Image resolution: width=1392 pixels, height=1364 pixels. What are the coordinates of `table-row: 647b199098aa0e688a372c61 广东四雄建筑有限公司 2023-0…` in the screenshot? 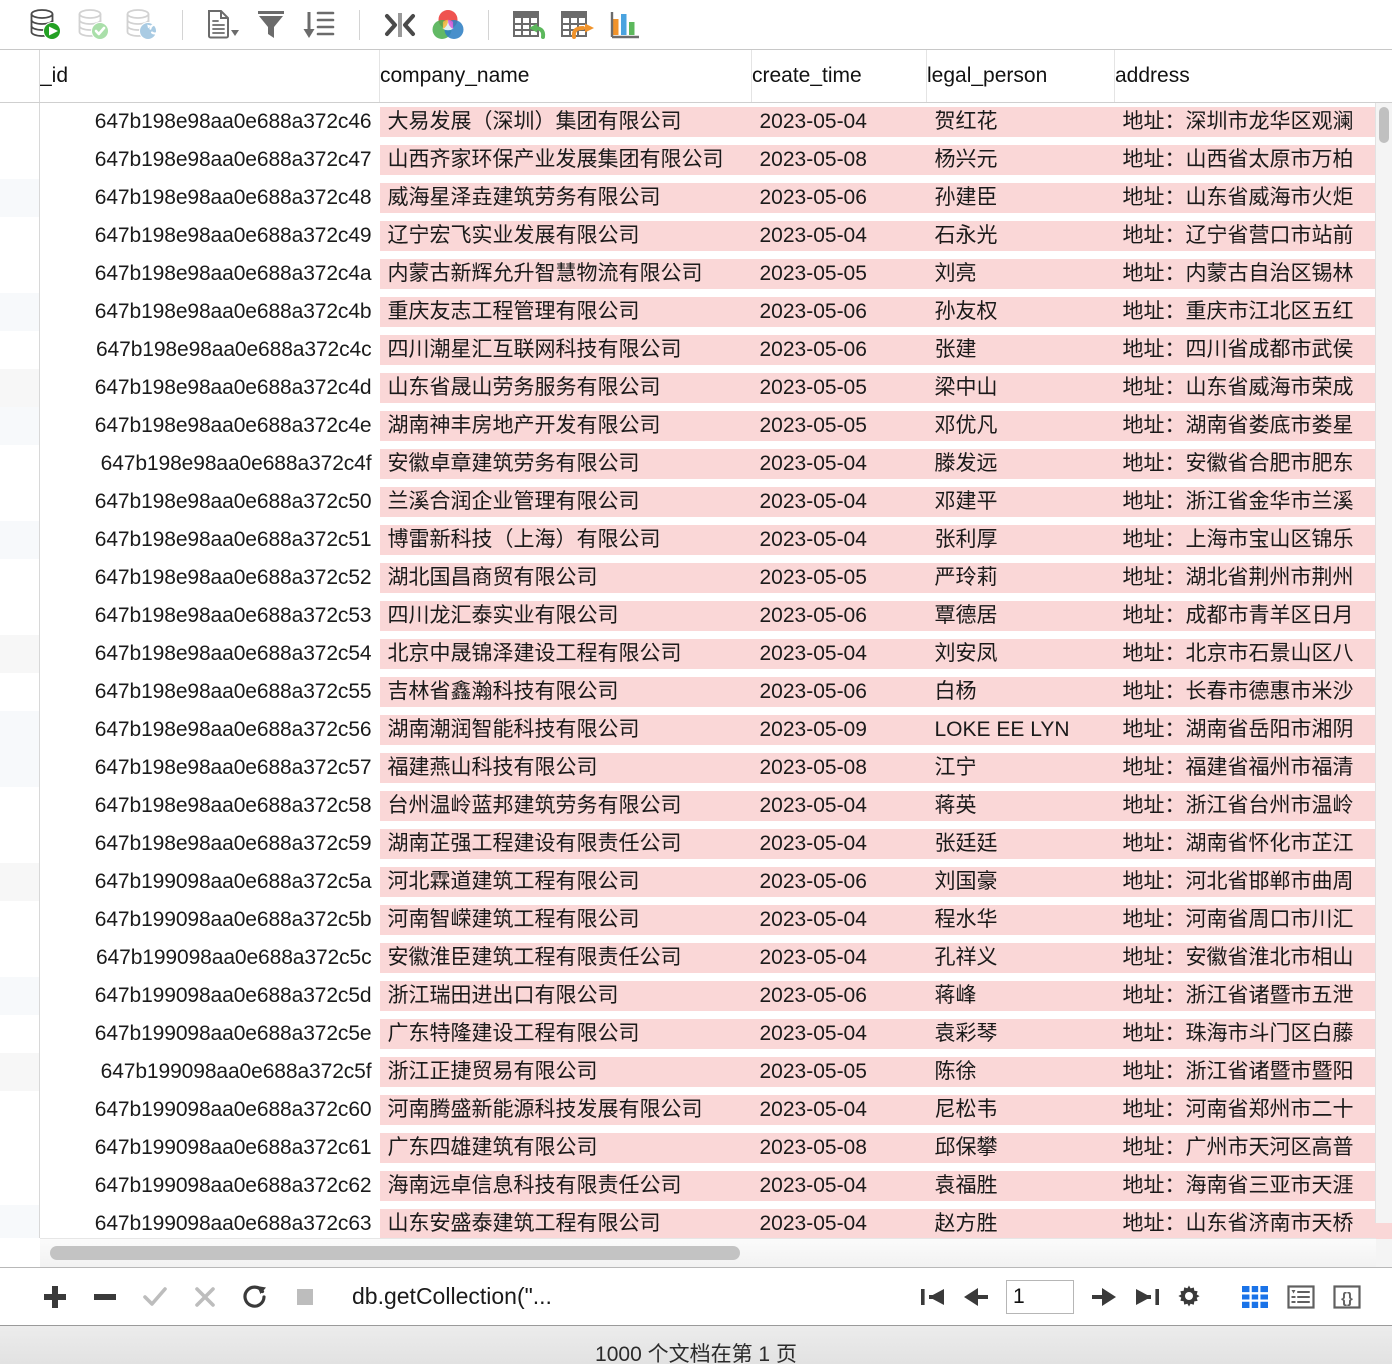 It's located at (696, 1147).